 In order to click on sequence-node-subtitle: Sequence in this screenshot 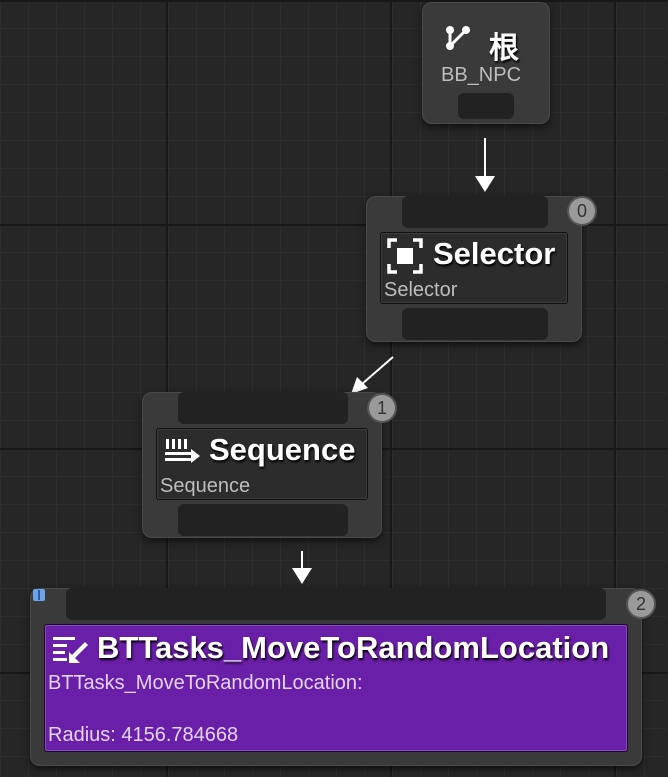, I will do `click(205, 486)`.